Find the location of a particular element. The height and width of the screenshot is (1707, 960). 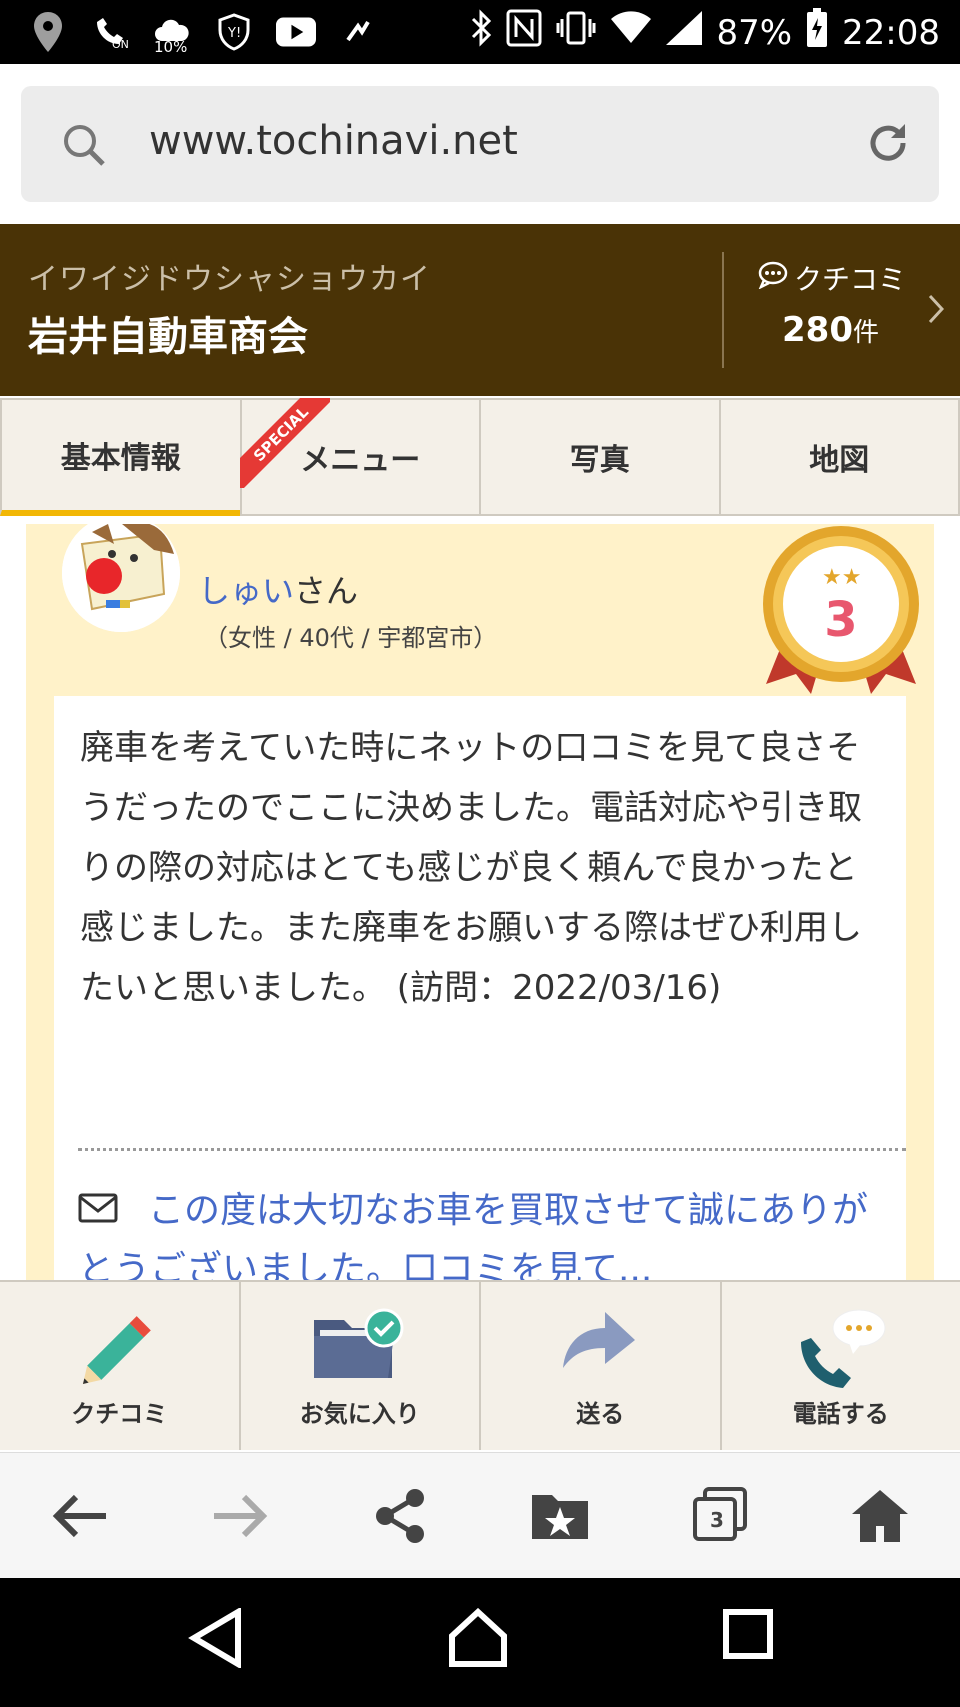

reviewer-info: （女性 / 40代 / 宇都宮市） is located at coordinates (351, 638).